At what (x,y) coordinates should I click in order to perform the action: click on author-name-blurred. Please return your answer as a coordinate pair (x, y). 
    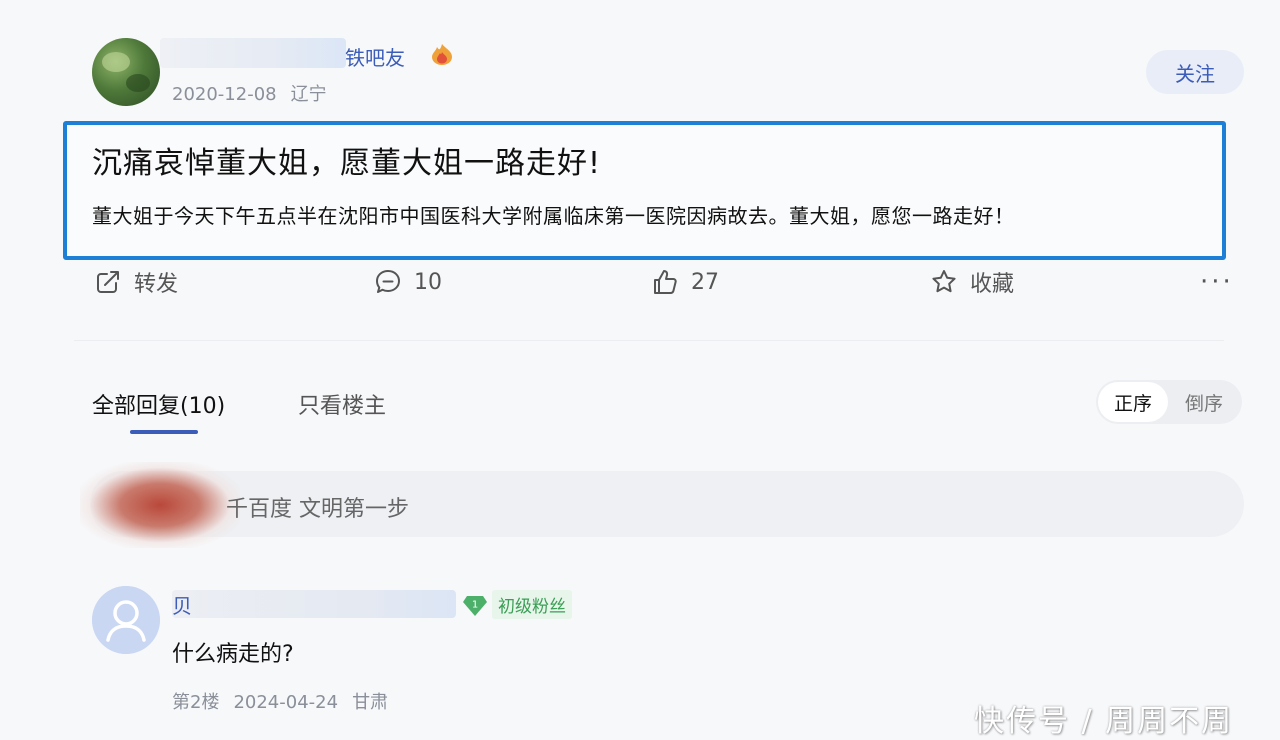
    Looking at the image, I should click on (253, 53).